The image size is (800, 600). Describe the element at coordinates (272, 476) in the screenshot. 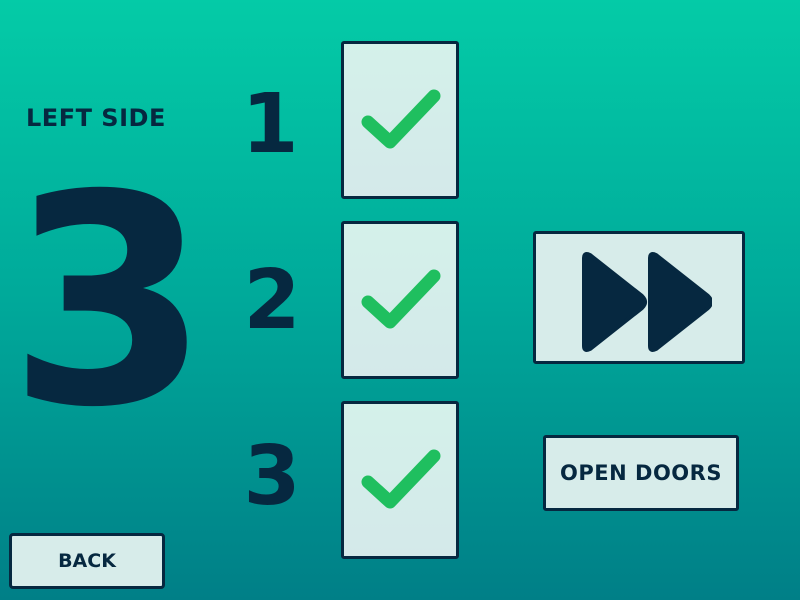

I see `row-number-3: 3` at that location.